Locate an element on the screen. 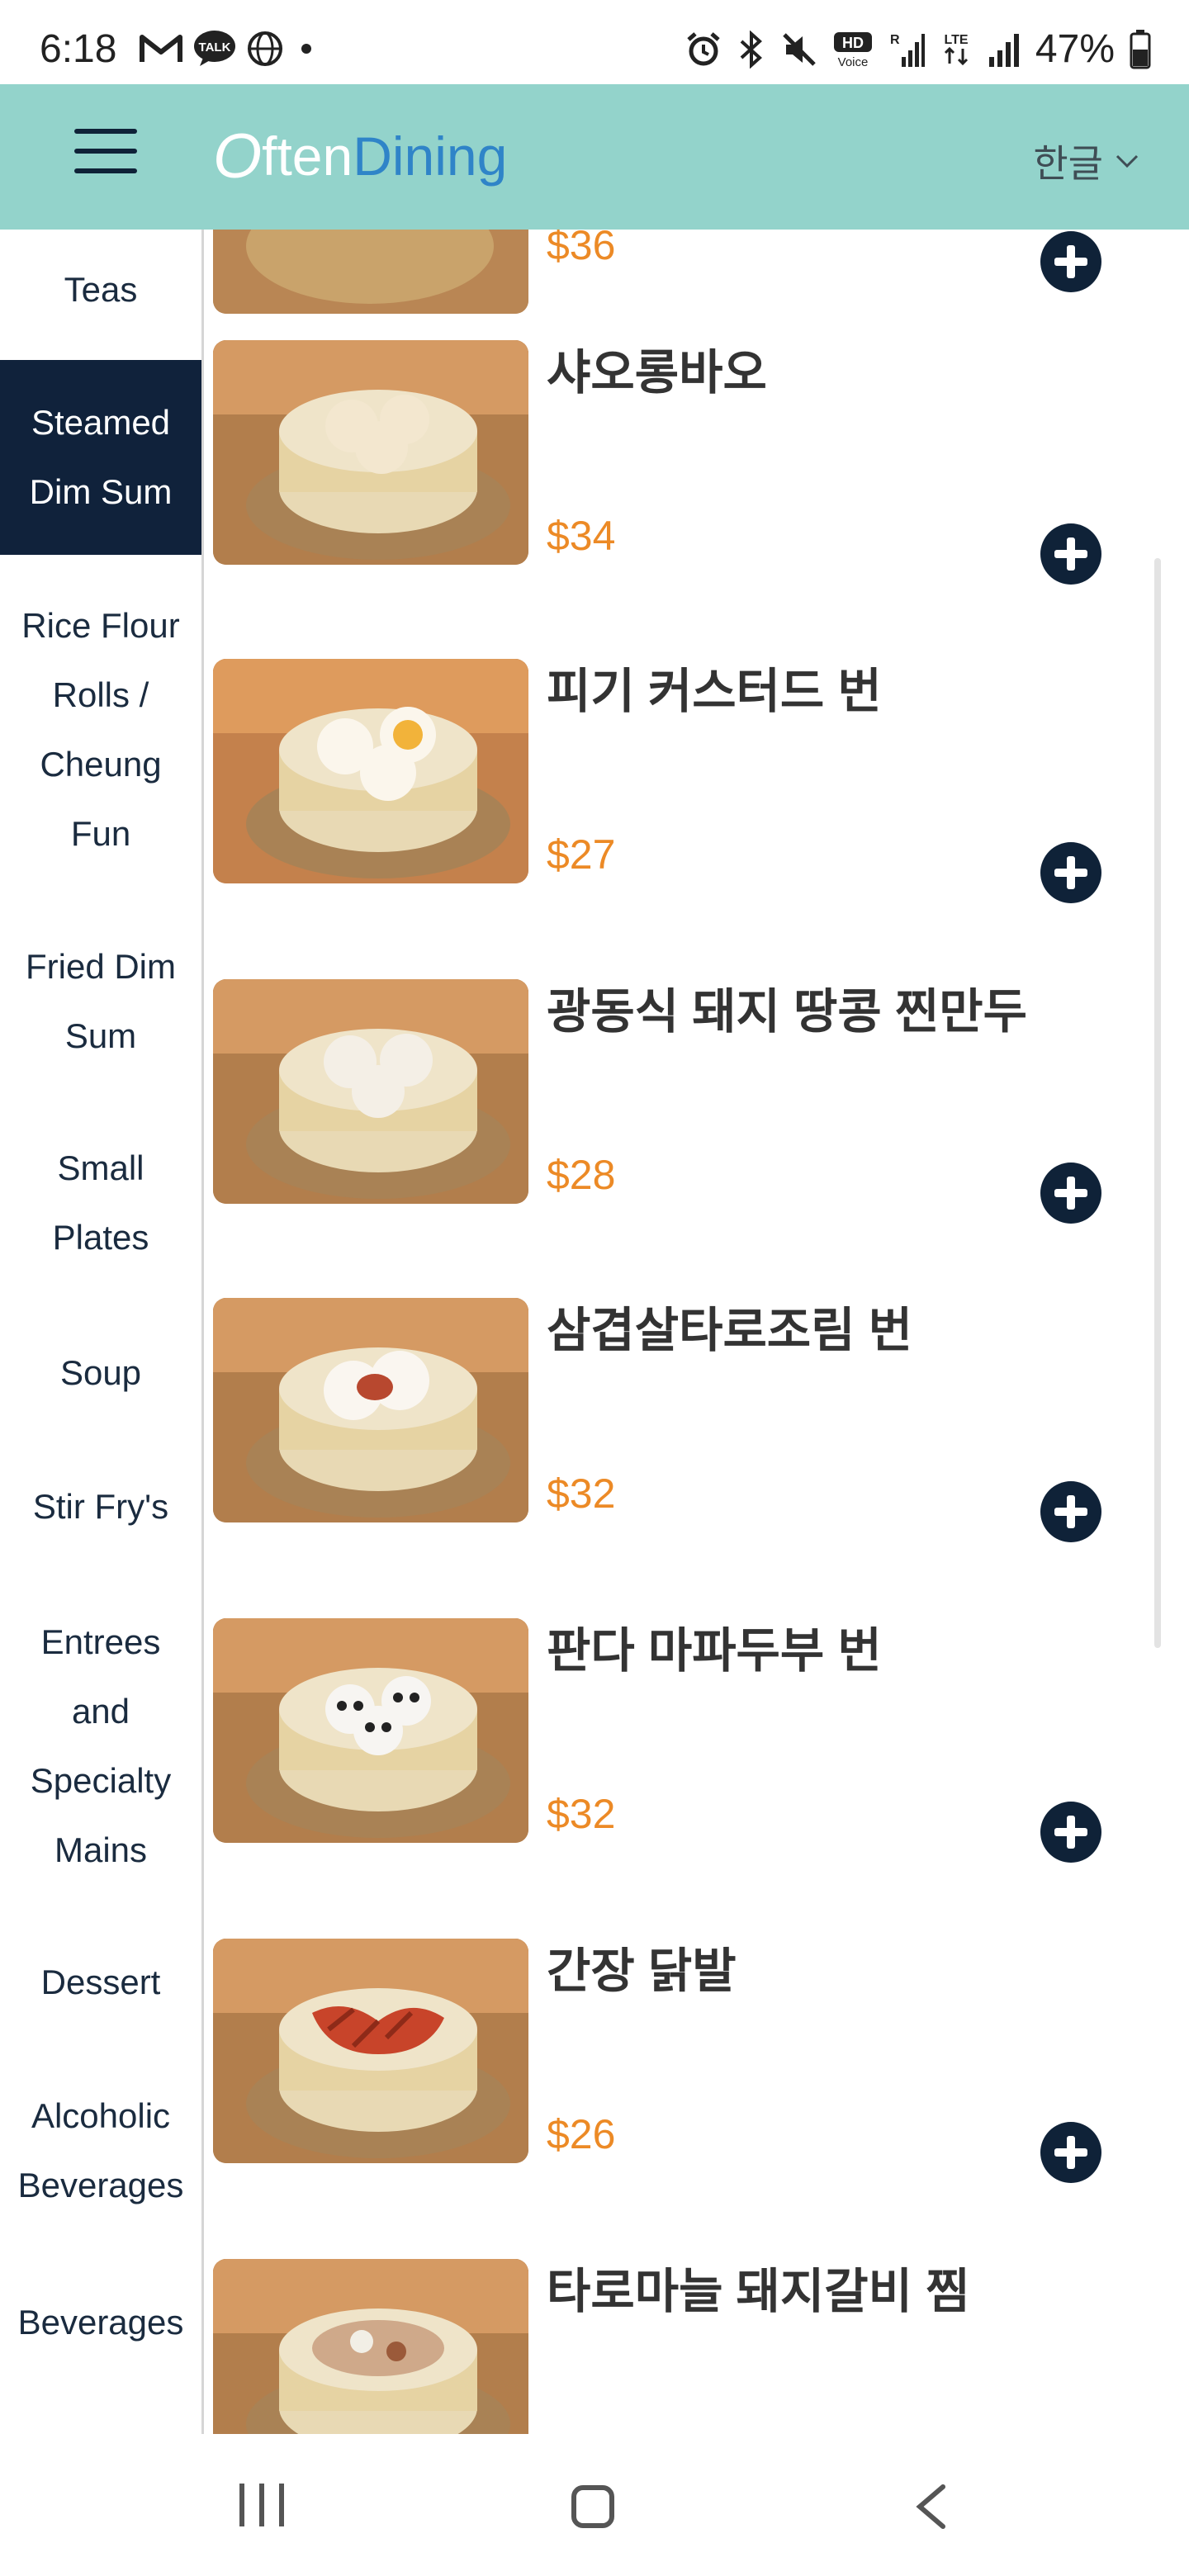 Image resolution: width=1189 pixels, height=2576 pixels. logo: Often Dining is located at coordinates (360, 156).